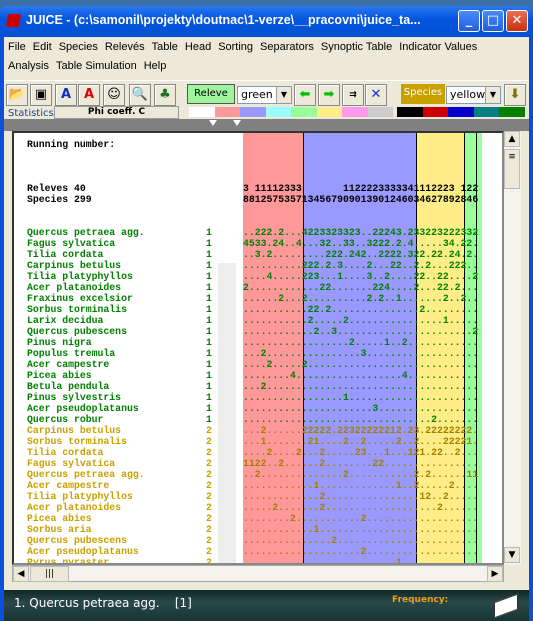 This screenshot has height=621, width=533. Describe the element at coordinates (360, 232) in the screenshot. I see `table-row: ..222.2...4223323323..22243.233223222332` at that location.